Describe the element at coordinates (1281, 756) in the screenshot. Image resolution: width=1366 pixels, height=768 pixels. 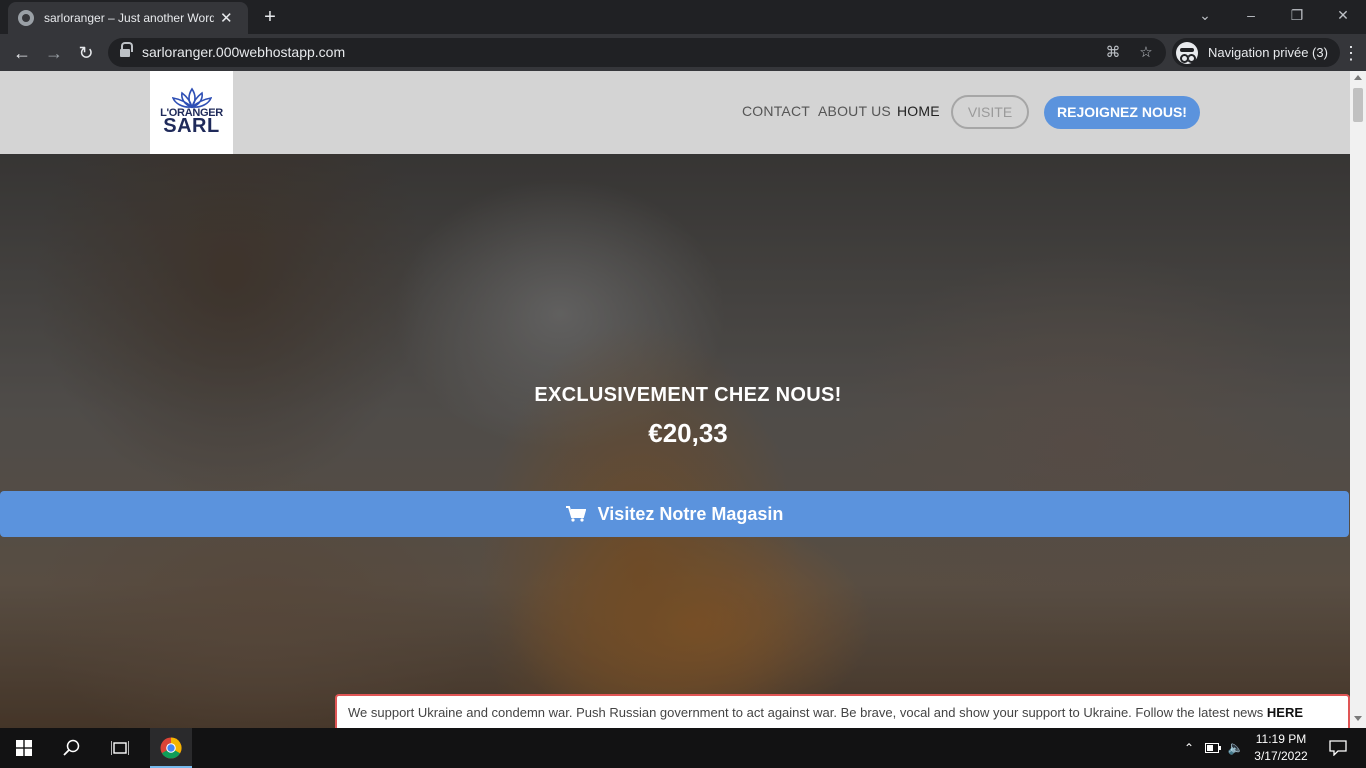
I see `clock-date: 3/17/2022` at that location.